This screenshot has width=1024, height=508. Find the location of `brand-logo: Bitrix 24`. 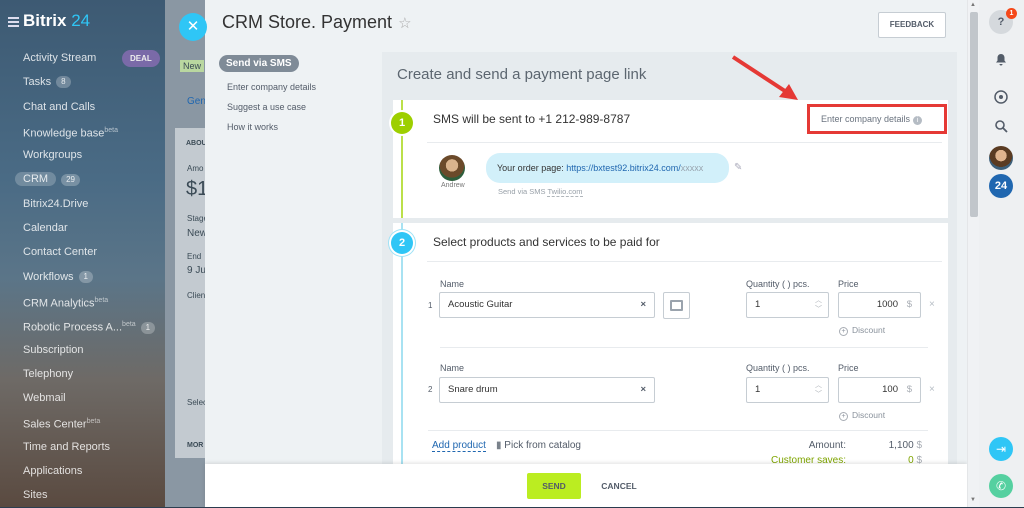

brand-logo: Bitrix 24 is located at coordinates (49, 21).